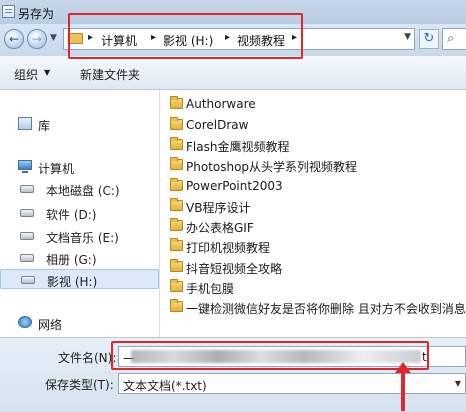  I want to click on file-name: Flash金鹰视频教程, so click(238, 147).